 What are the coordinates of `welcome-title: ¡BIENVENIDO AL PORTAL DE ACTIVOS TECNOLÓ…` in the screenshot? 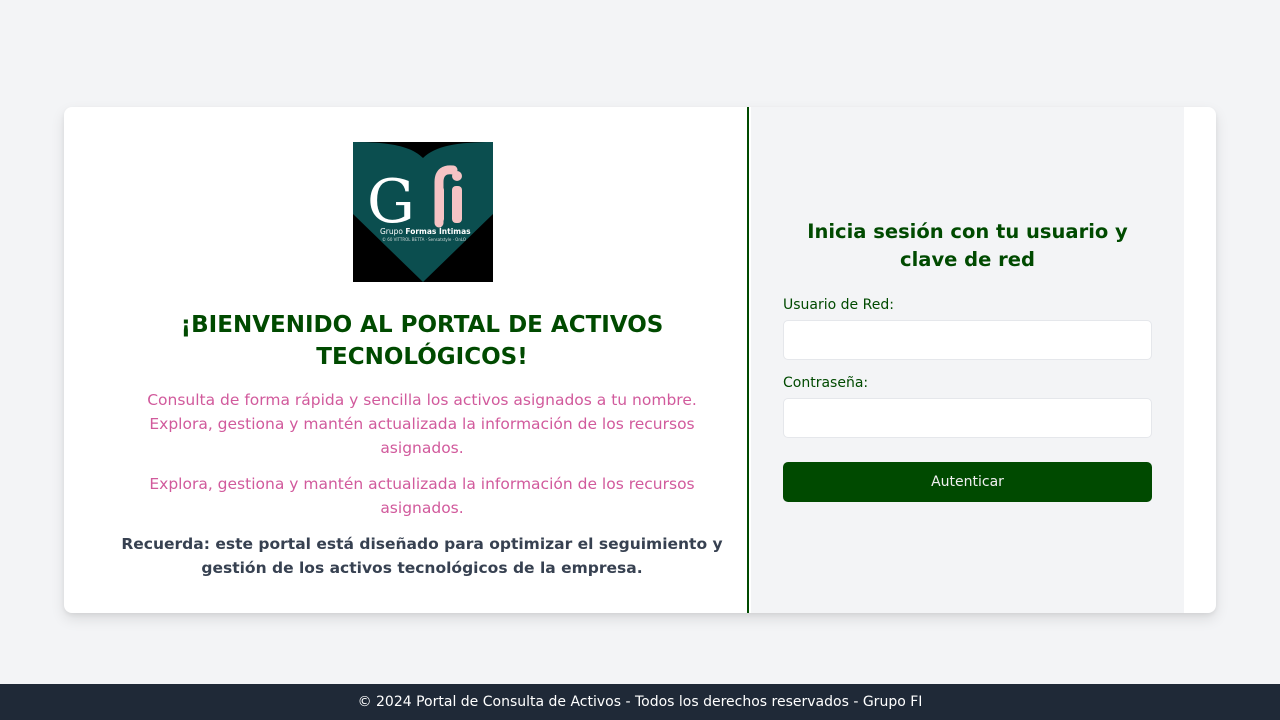 It's located at (422, 341).